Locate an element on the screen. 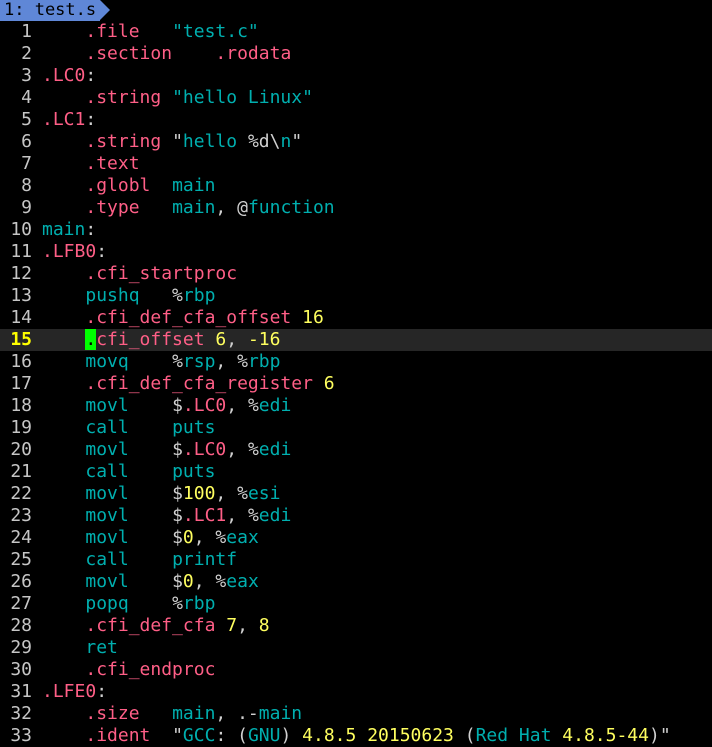 Image resolution: width=712 pixels, height=747 pixels. line-number: 21 is located at coordinates (21, 471).